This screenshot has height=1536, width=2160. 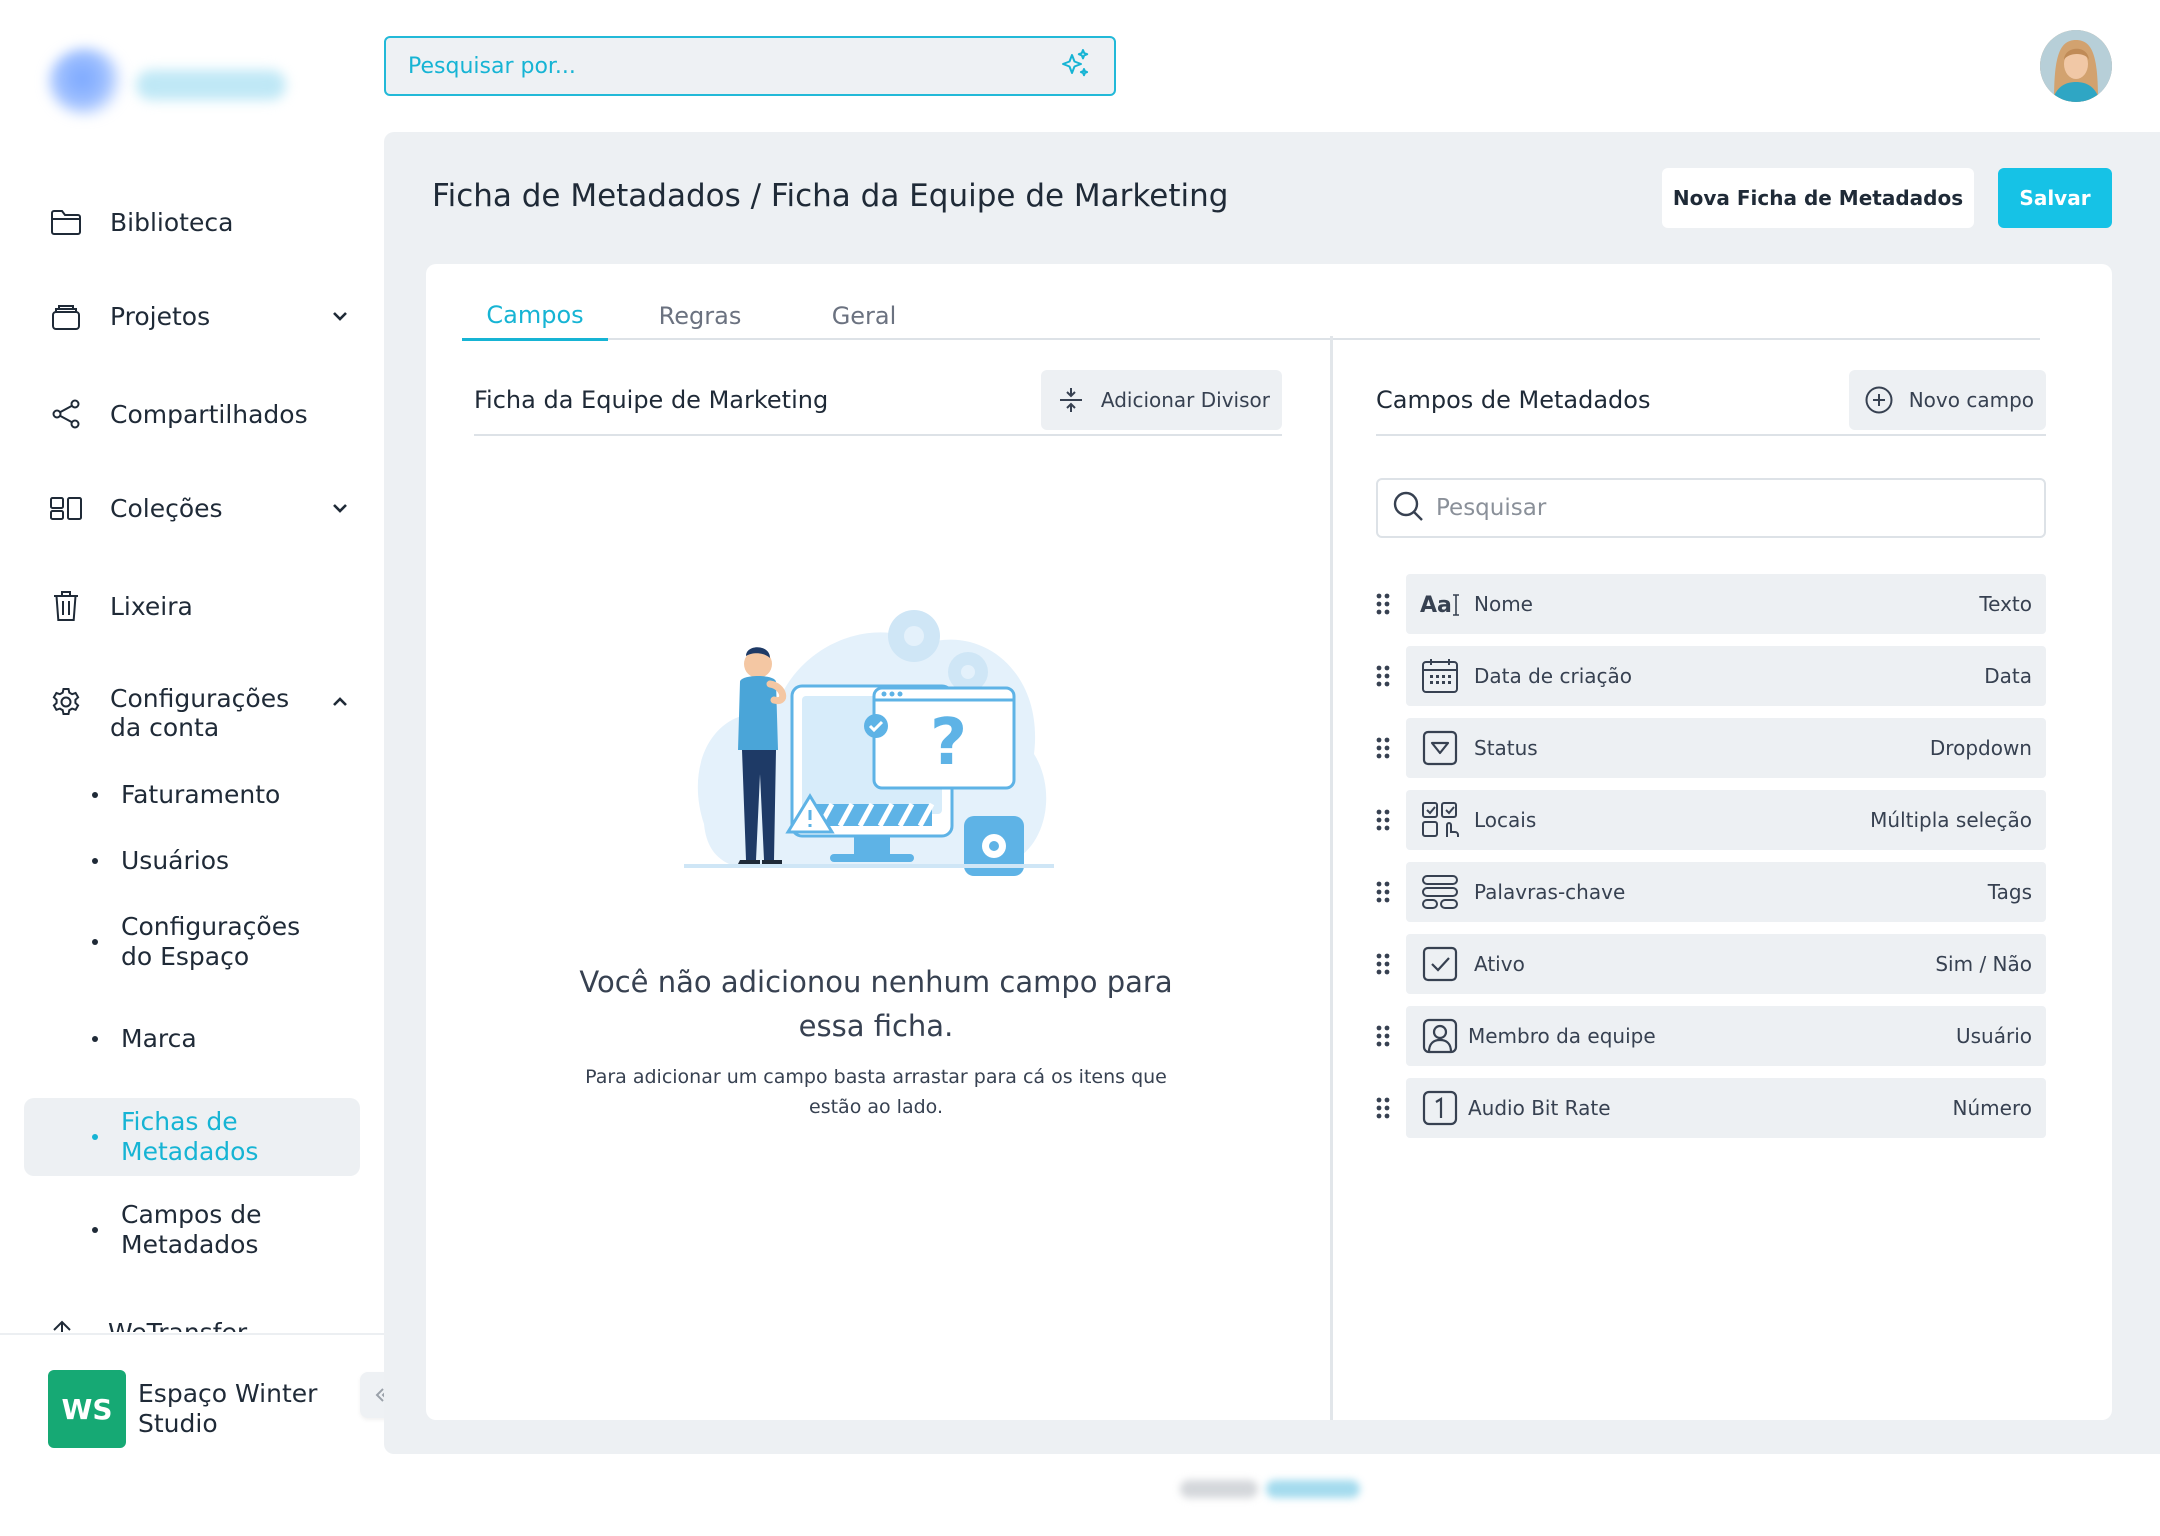 I want to click on workspace-switcher: WS Espaço Winter Studio, so click(x=193, y=1409).